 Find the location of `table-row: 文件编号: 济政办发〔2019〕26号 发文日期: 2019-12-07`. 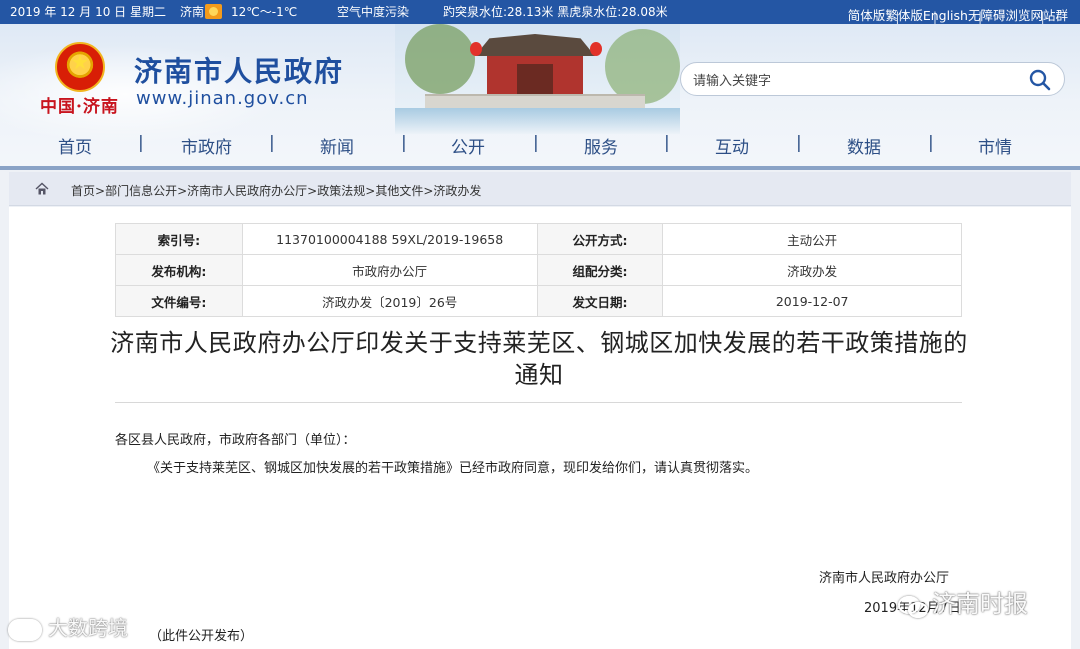

table-row: 文件编号: 济政办发〔2019〕26号 发文日期: 2019-12-07 is located at coordinates (538, 301).